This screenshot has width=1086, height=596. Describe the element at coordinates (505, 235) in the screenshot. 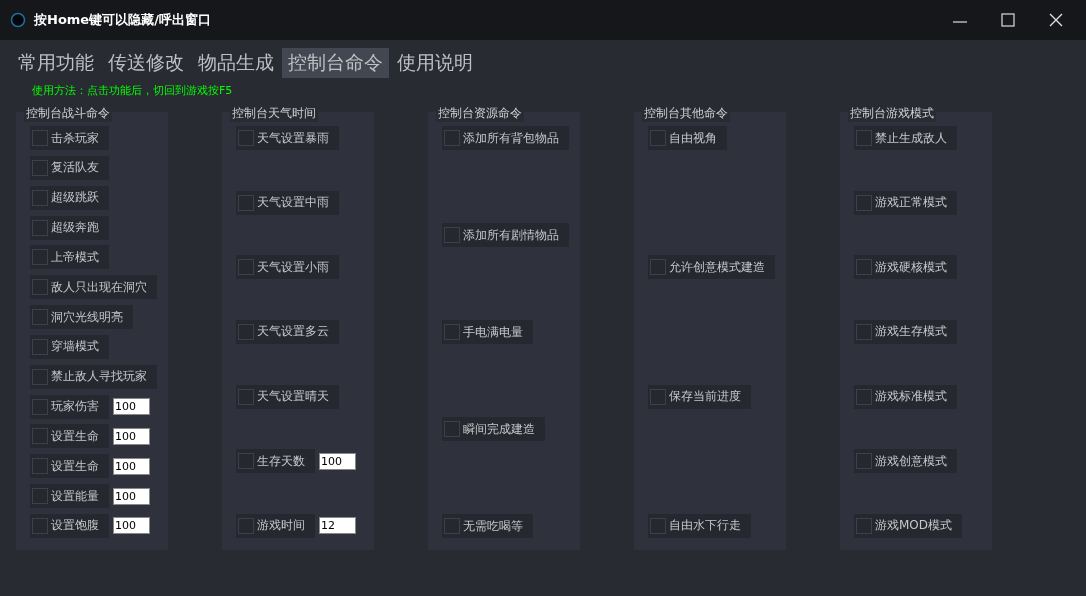

I see `checkbox-item: 添加所有剧情物品` at that location.